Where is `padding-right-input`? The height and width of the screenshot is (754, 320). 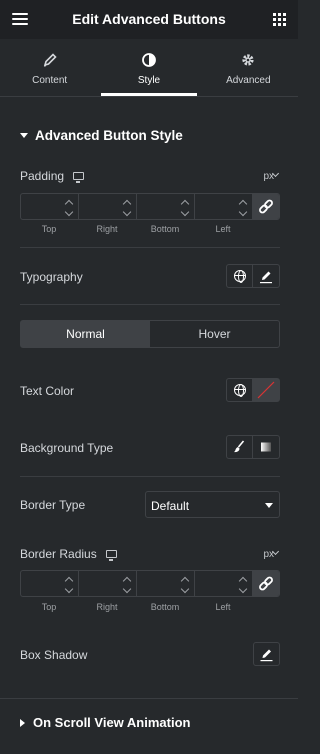
padding-right-input is located at coordinates (108, 206).